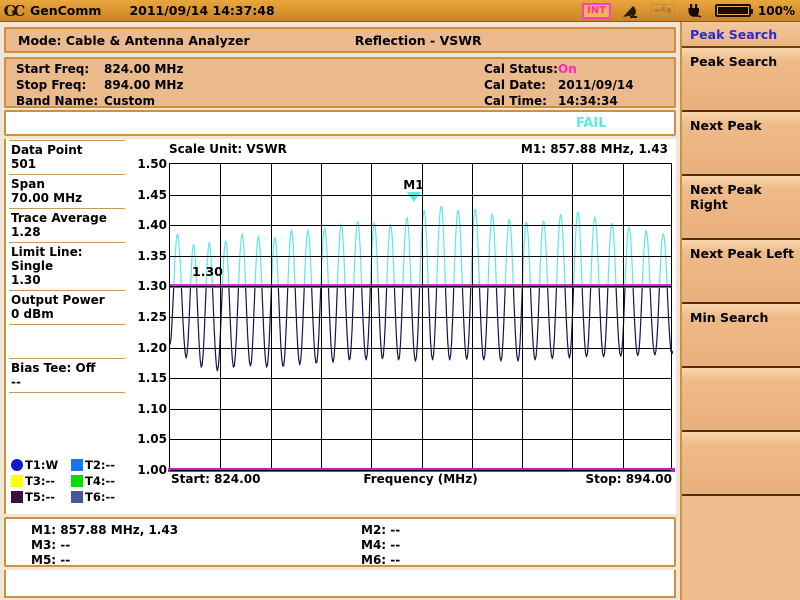  I want to click on softkey-label: Min Search, so click(729, 317).